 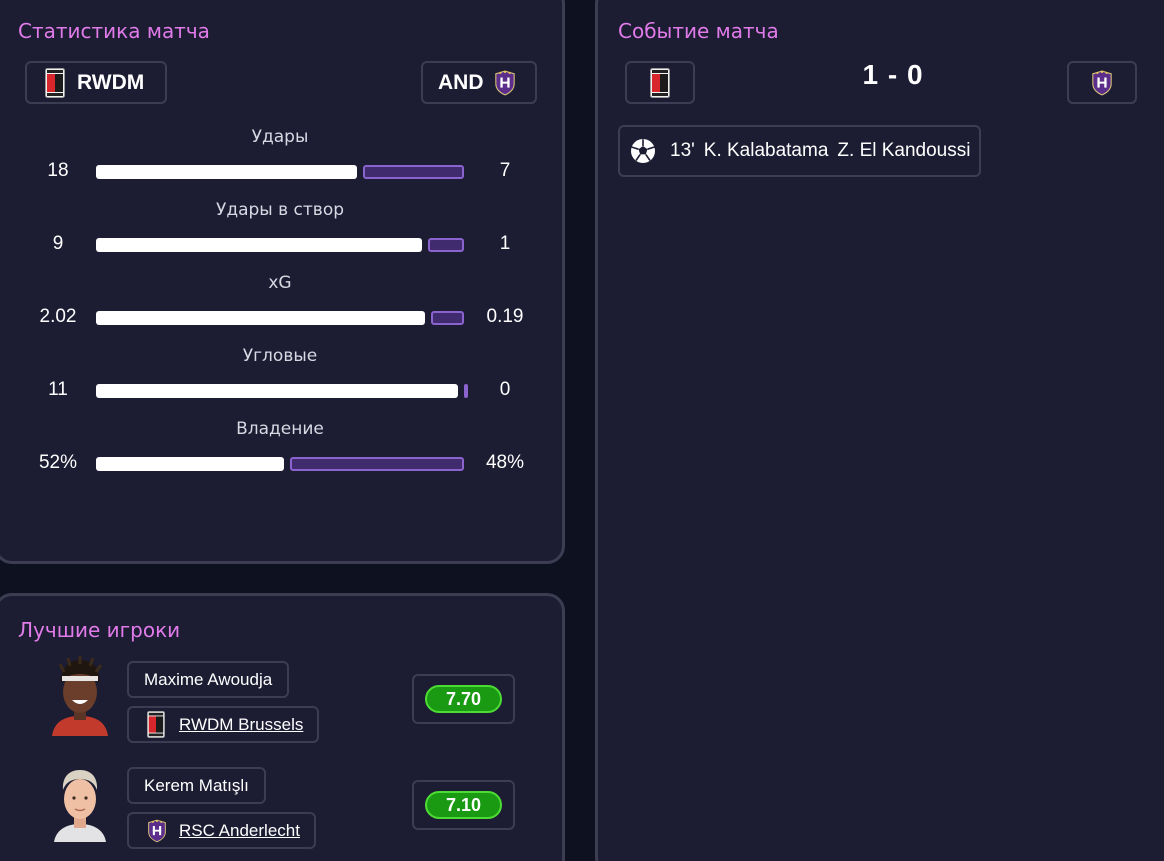 I want to click on rating-badge: 7.10, so click(x=463, y=805).